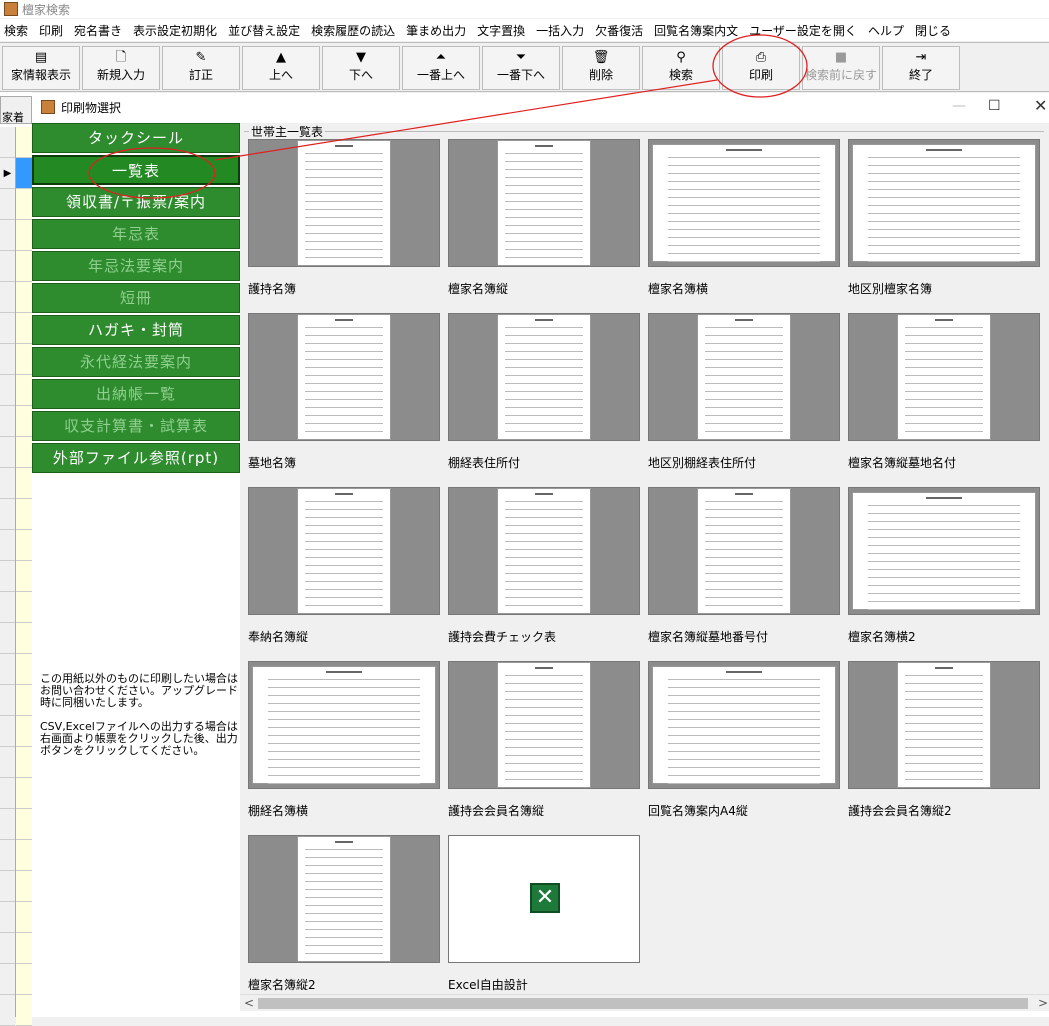 This screenshot has height=1026, width=1049. What do you see at coordinates (16, 110) in the screenshot?
I see `left-tab: 家着` at bounding box center [16, 110].